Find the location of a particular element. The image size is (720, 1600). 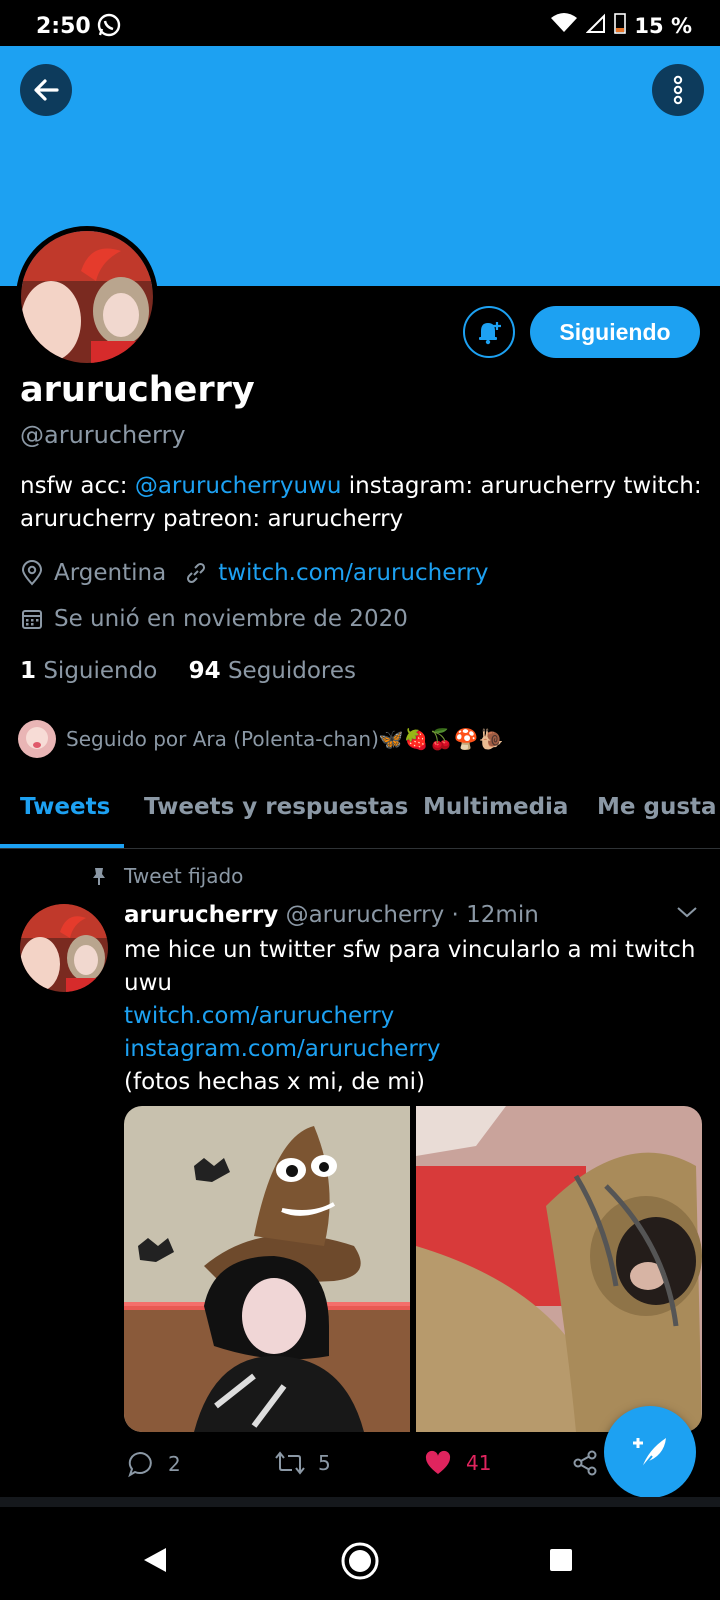

battery-icon is located at coordinates (620, 25).